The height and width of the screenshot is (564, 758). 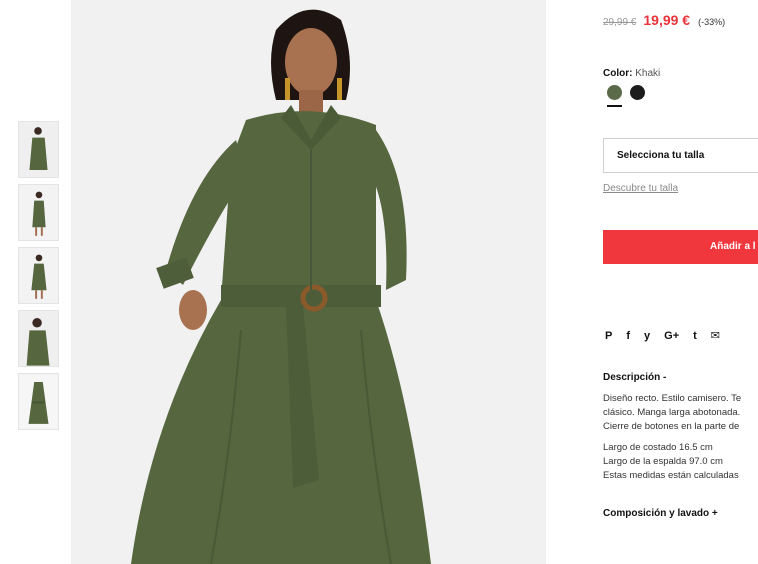 I want to click on color-label-title: Color:, so click(x=618, y=73).